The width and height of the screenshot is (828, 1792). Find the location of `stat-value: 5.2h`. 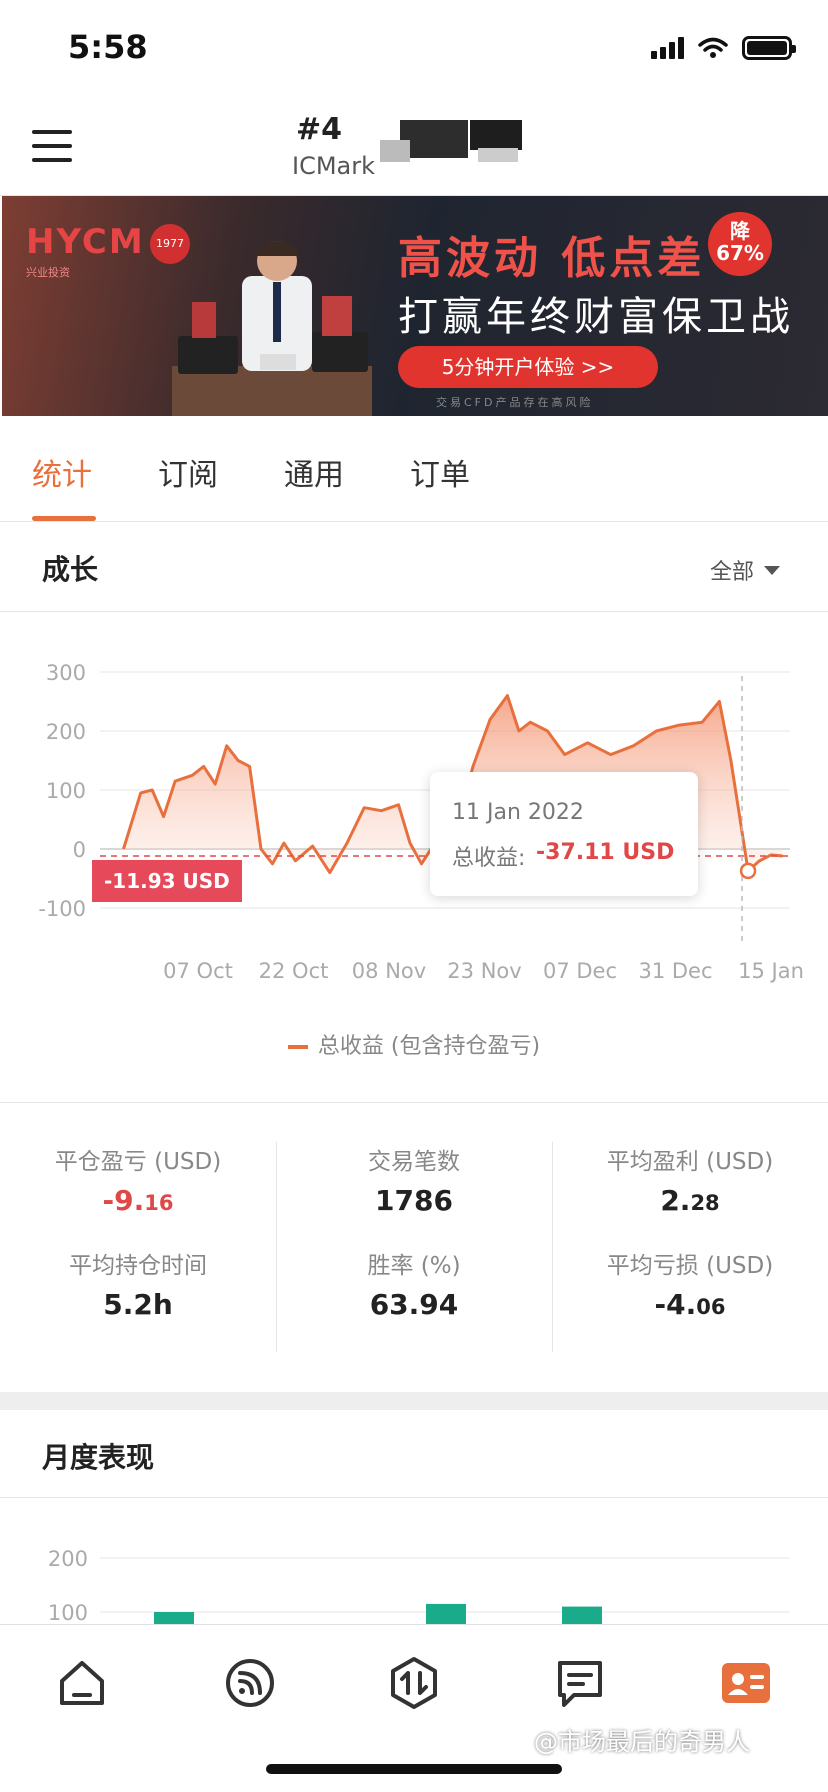

stat-value: 5.2h is located at coordinates (138, 1304).